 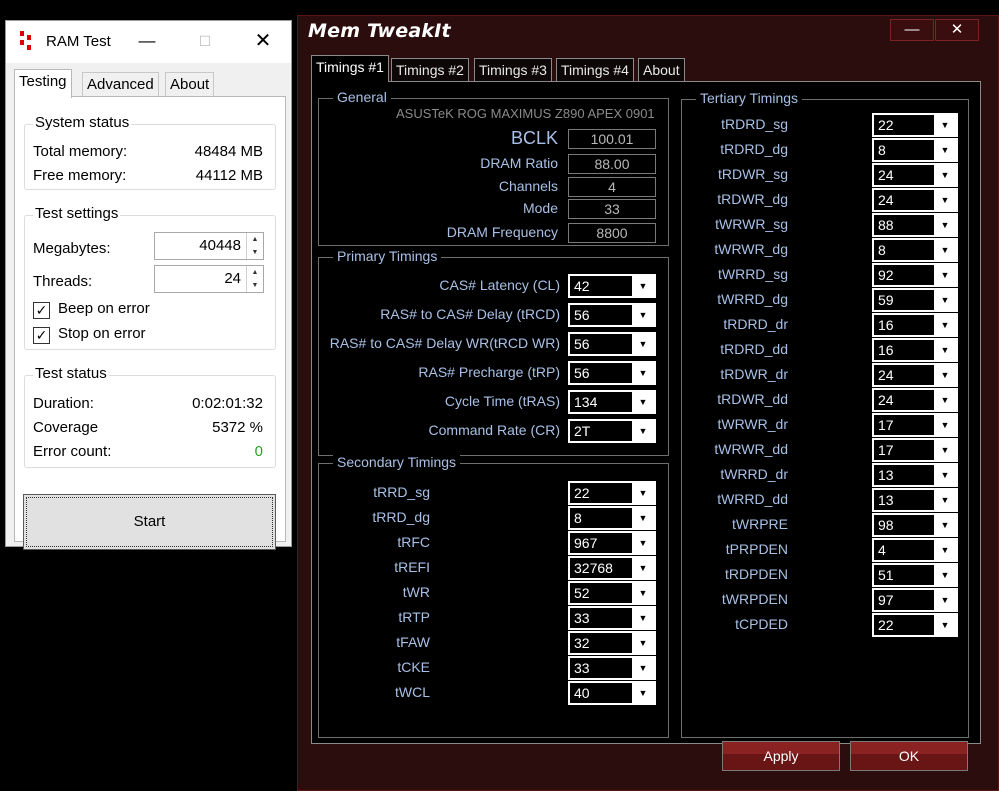 I want to click on tertiary-select-20: 22 ▼, so click(x=915, y=625).